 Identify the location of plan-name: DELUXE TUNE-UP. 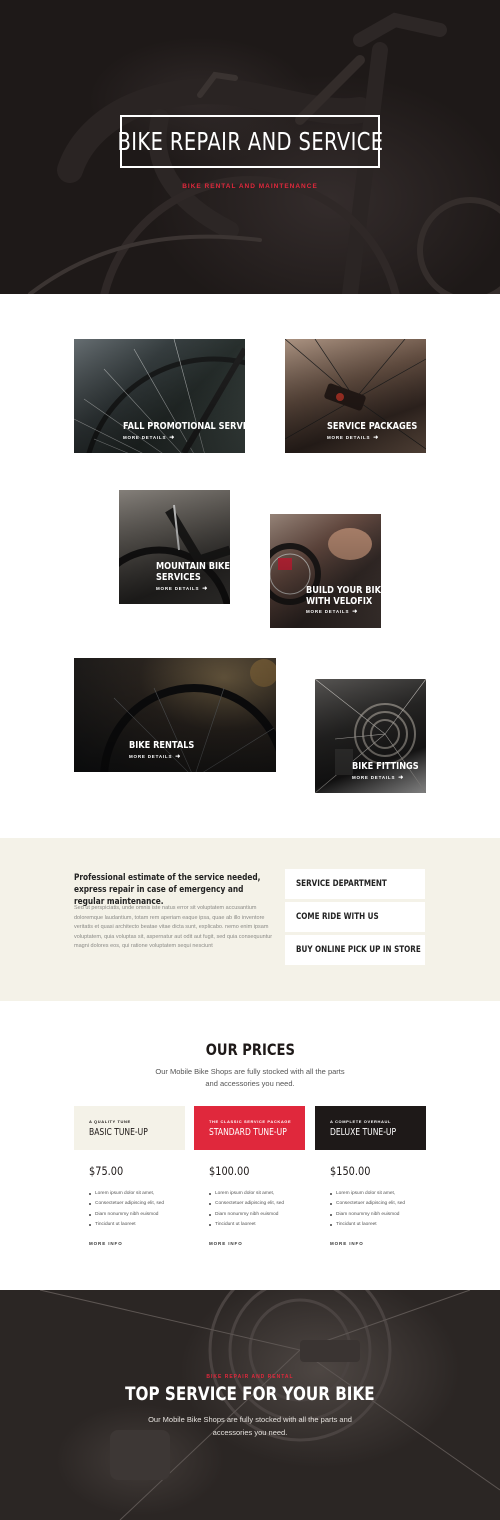
(363, 1132).